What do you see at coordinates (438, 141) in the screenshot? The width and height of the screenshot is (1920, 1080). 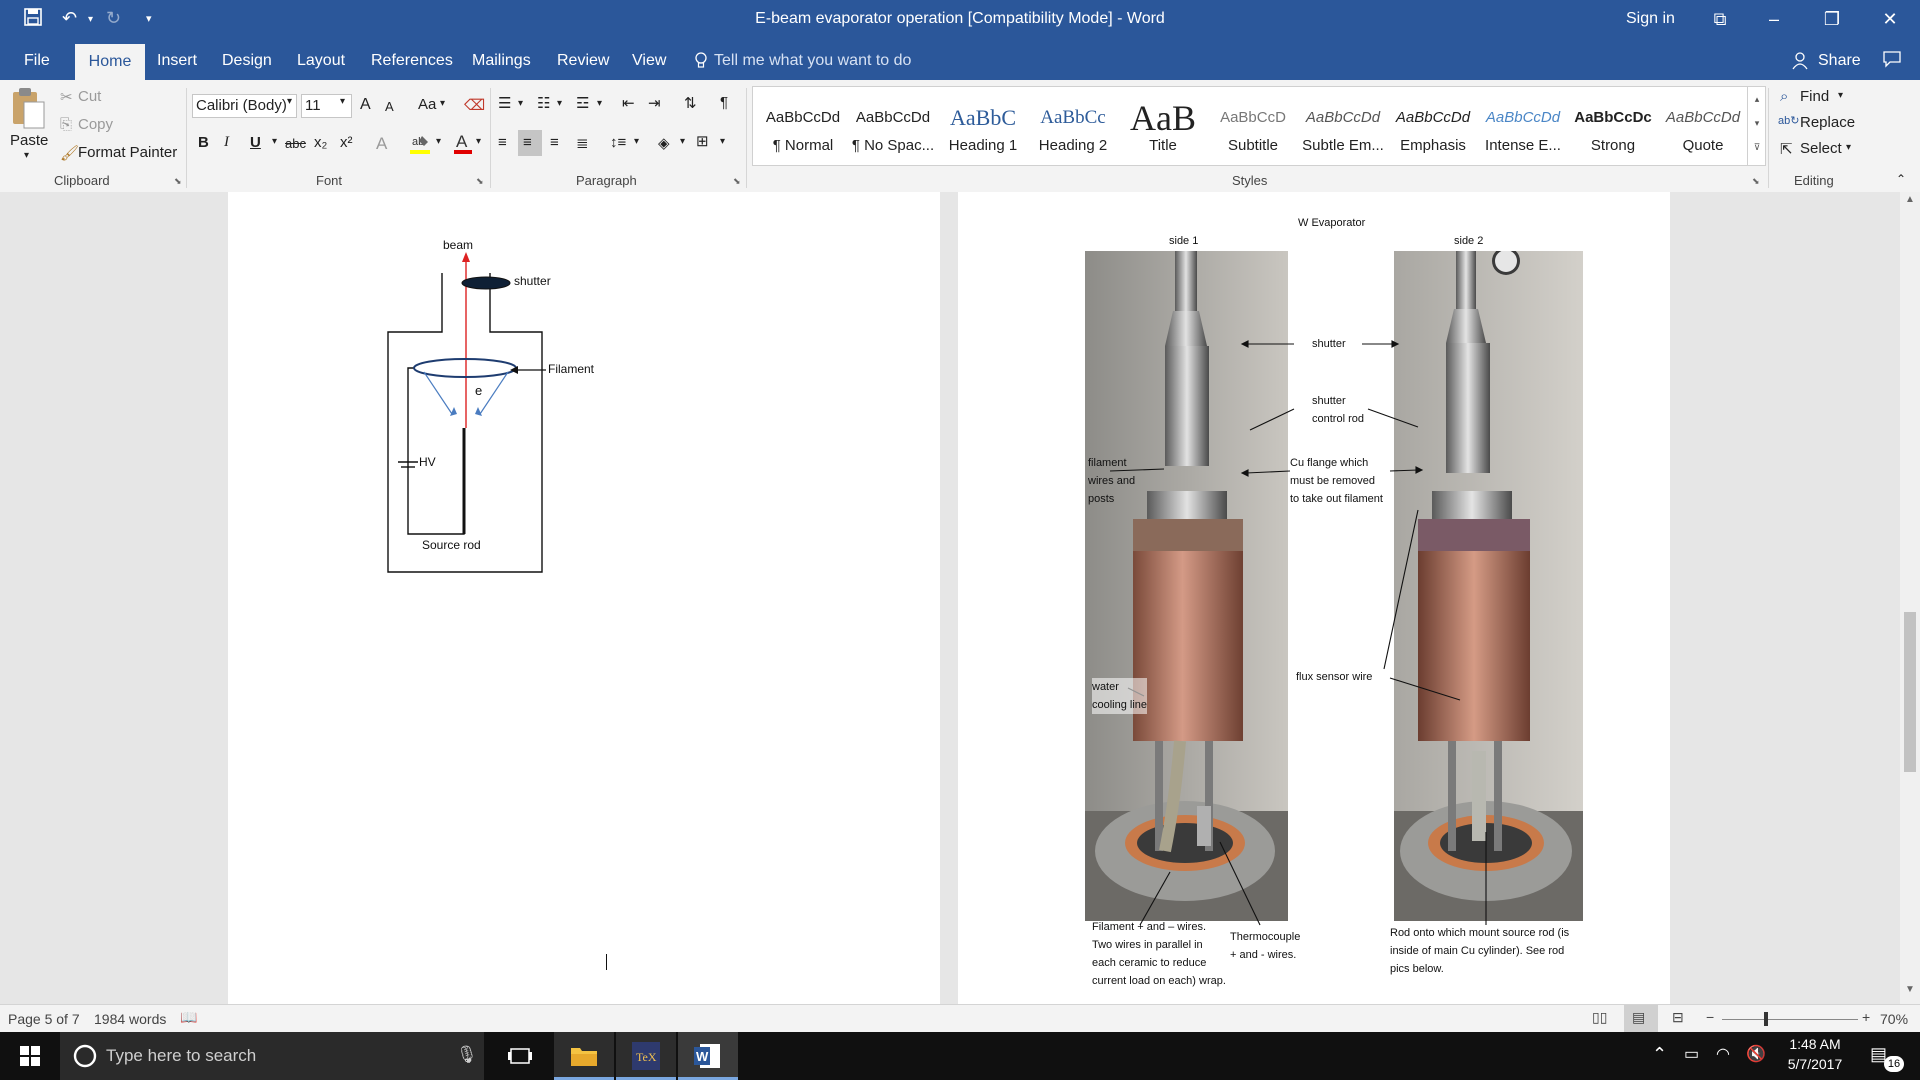 I see `highlight-dropdown-icon: ▾` at bounding box center [438, 141].